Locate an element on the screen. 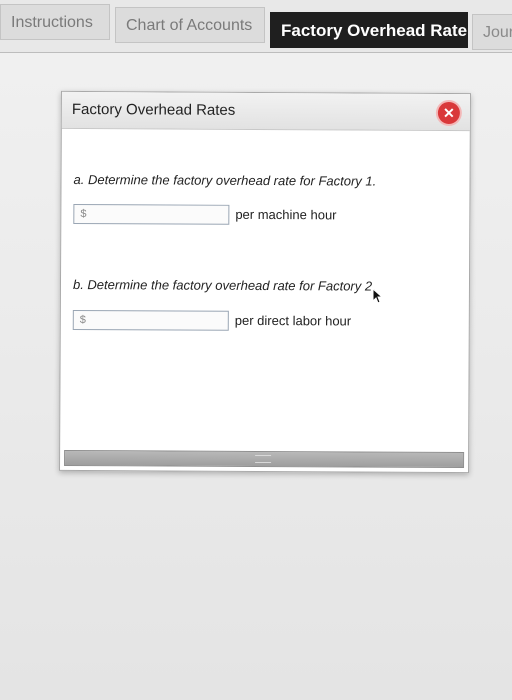 Image resolution: width=512 pixels, height=700 pixels. factory1-rate-input: $ is located at coordinates (151, 214).